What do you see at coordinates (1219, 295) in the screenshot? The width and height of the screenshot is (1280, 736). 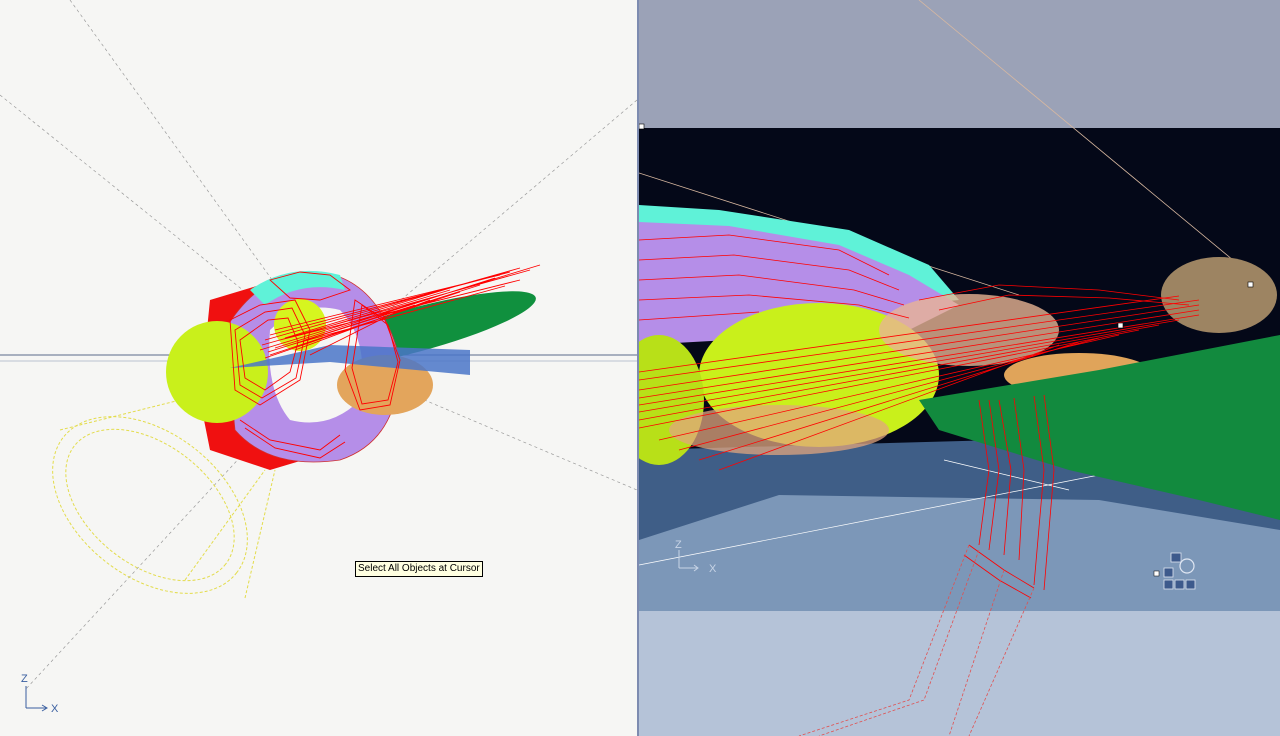 I see `tan-sphere-far` at bounding box center [1219, 295].